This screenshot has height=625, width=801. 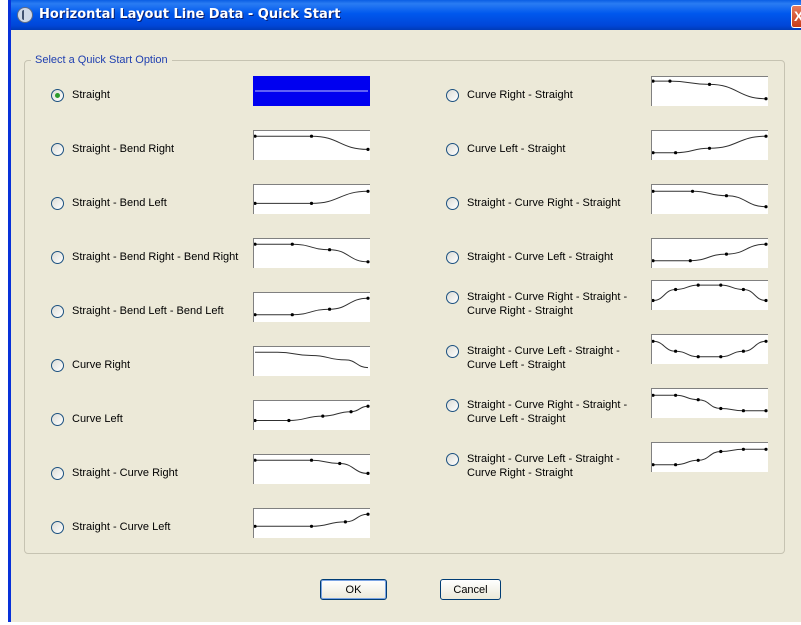 What do you see at coordinates (137, 311) in the screenshot?
I see `option-straight-bend-left-bend-left: Straight - Bend Left - Bend Left` at bounding box center [137, 311].